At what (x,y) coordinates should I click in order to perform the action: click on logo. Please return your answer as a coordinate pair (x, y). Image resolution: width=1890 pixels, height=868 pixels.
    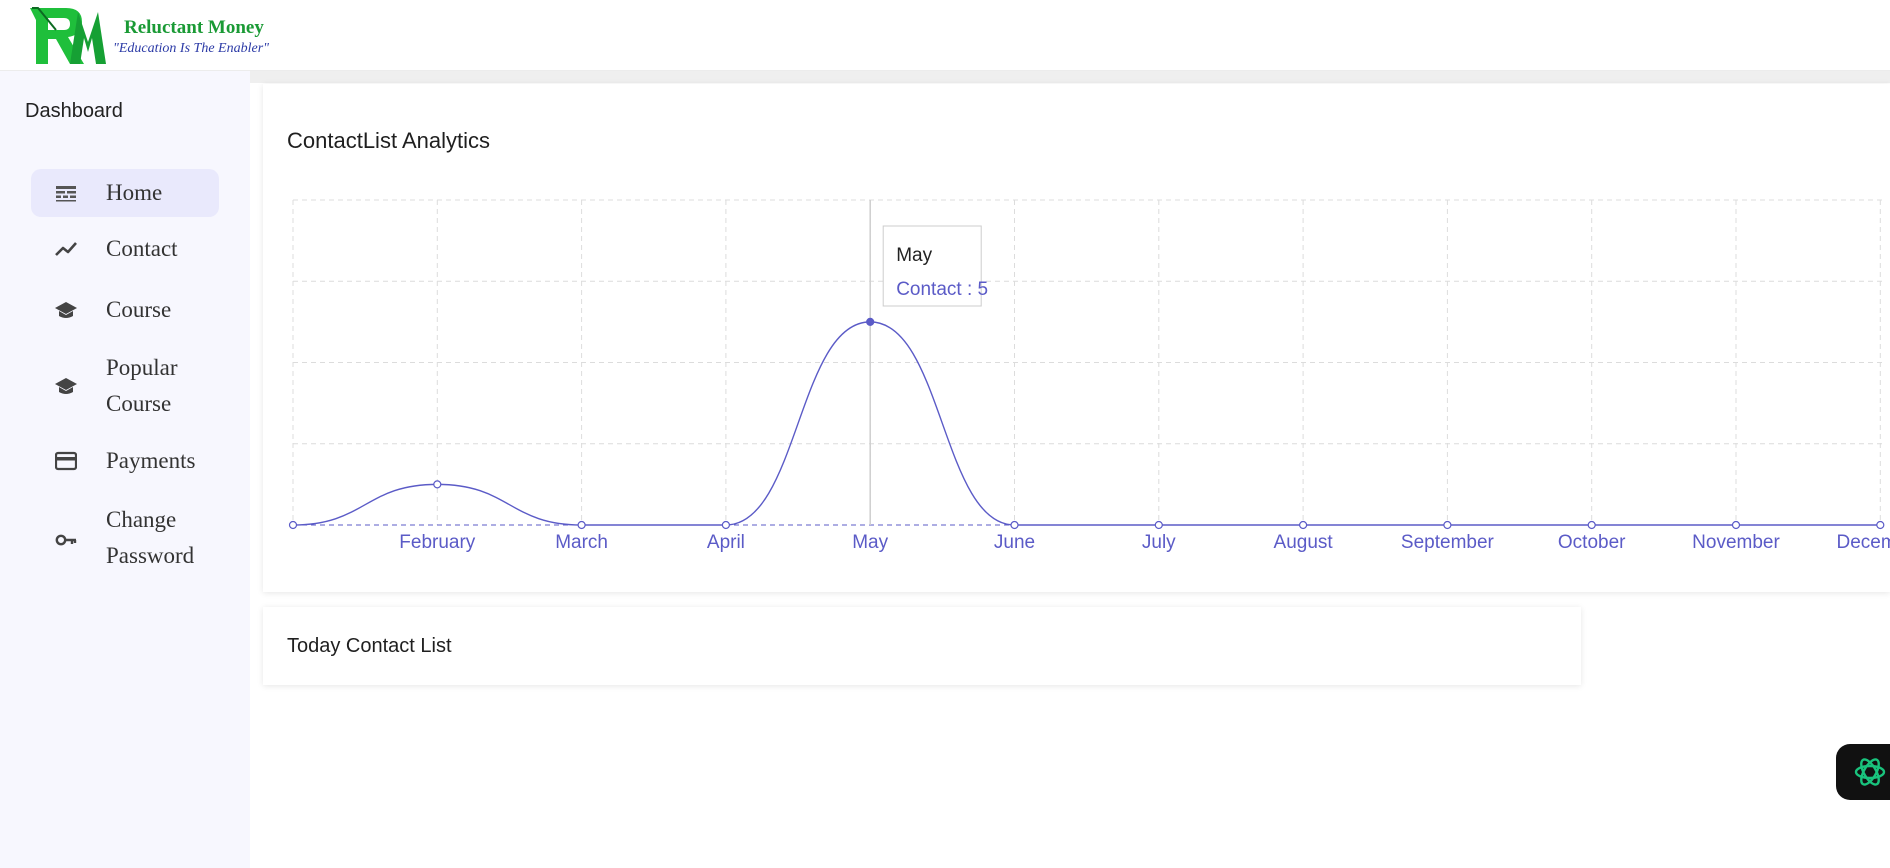
    Looking at the image, I should click on (66, 36).